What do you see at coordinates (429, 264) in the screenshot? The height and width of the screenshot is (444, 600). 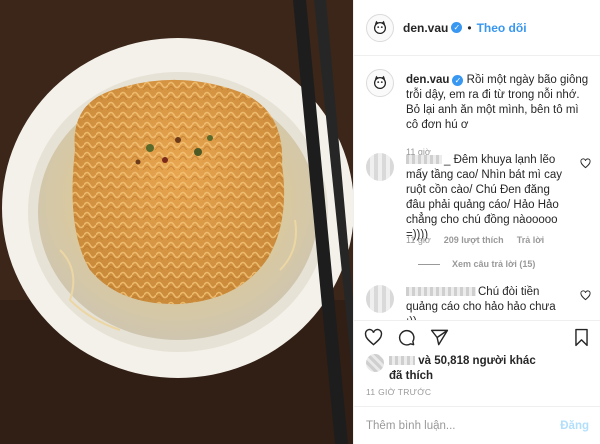 I see `replies-divider` at bounding box center [429, 264].